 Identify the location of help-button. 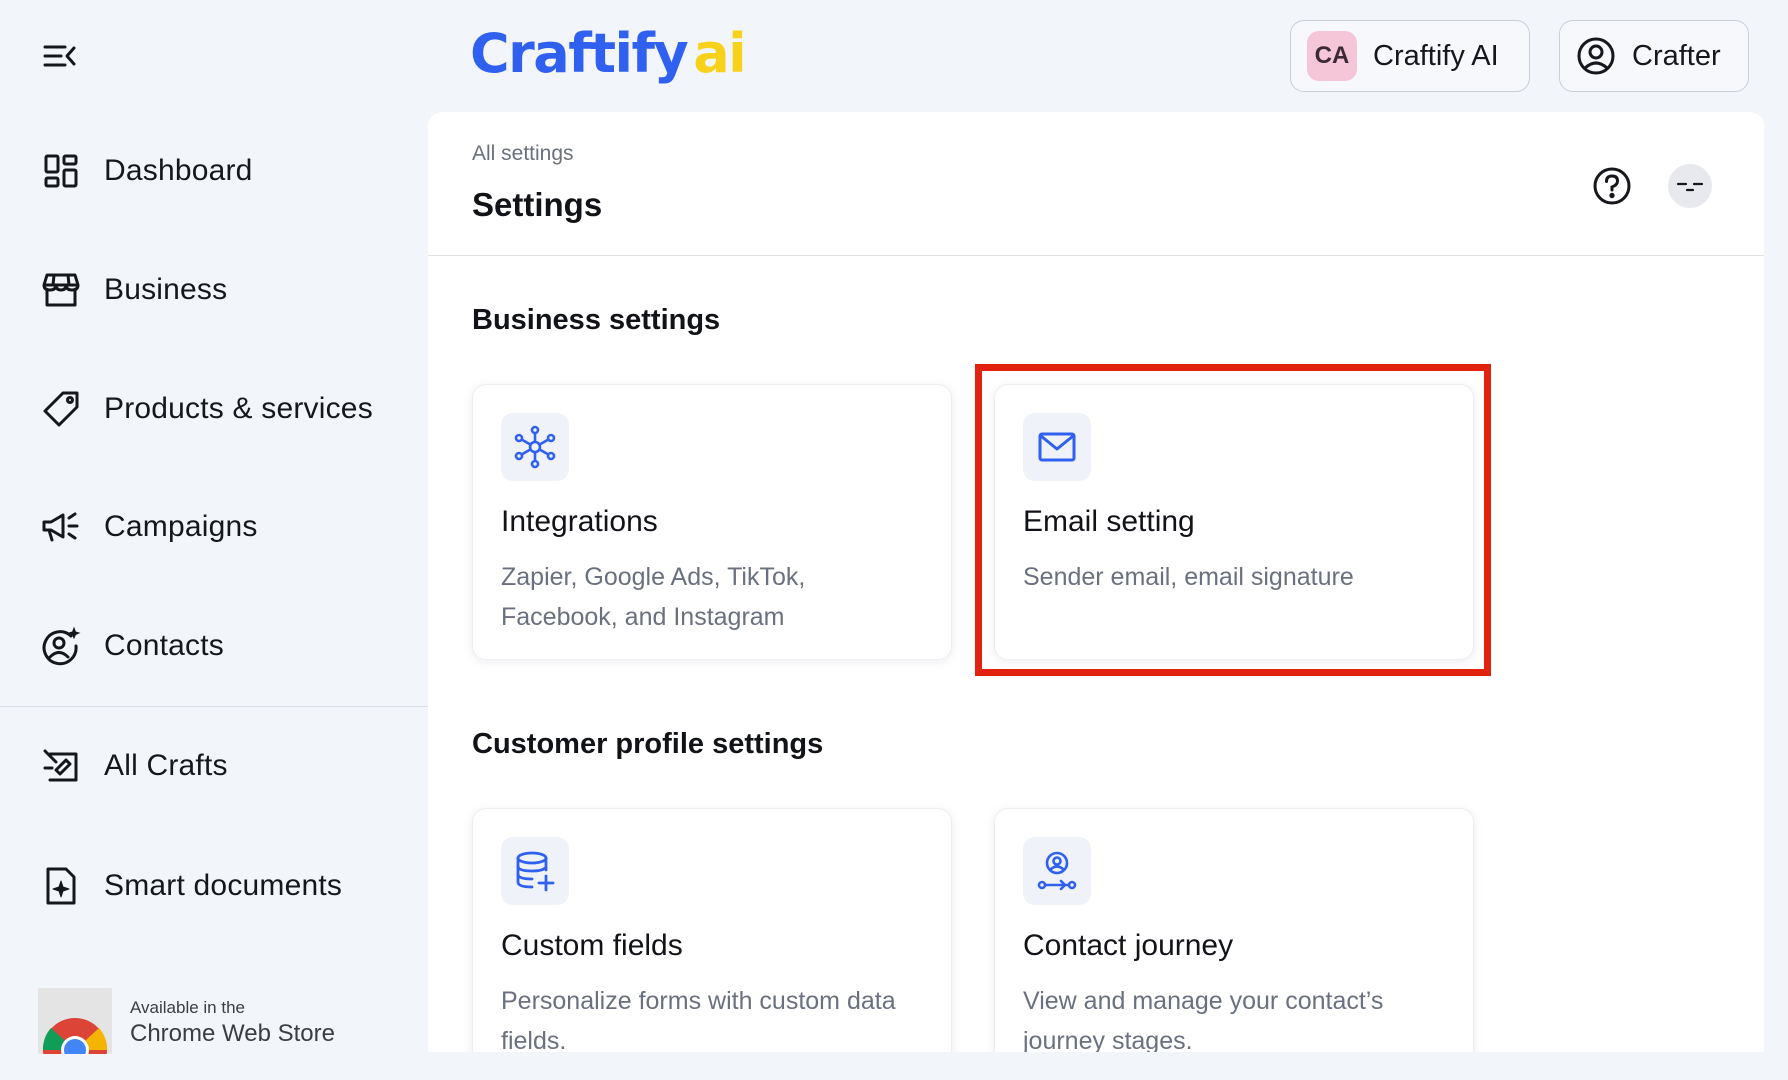
(1612, 186).